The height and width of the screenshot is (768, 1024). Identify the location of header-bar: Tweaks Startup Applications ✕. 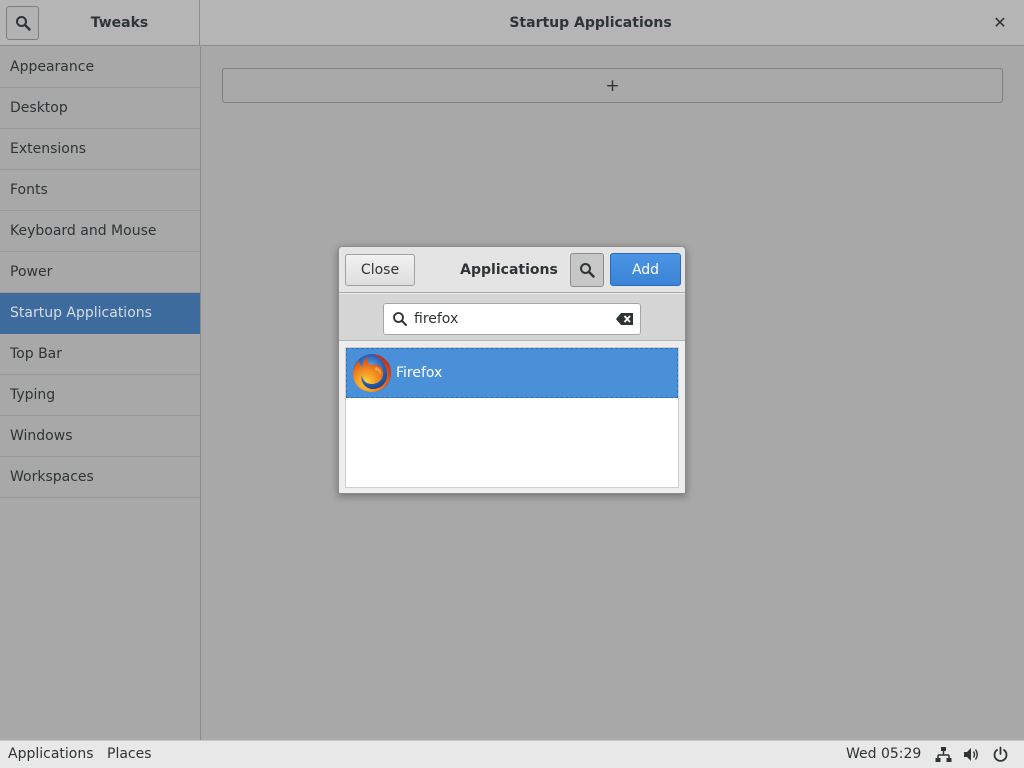
(512, 23).